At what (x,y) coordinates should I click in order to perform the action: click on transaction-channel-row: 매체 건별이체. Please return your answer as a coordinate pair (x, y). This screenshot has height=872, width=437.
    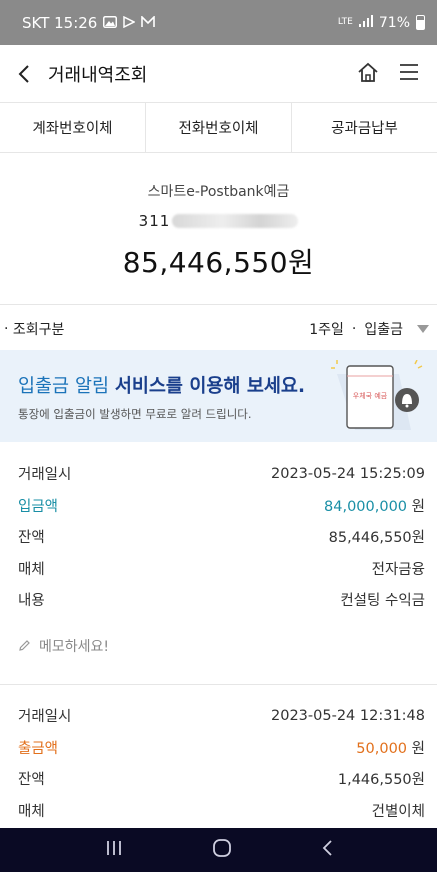
    Looking at the image, I should click on (221, 811).